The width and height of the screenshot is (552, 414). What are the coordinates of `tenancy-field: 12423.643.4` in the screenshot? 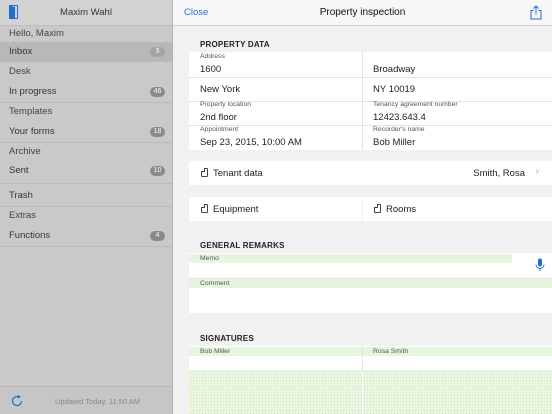 It's located at (399, 117).